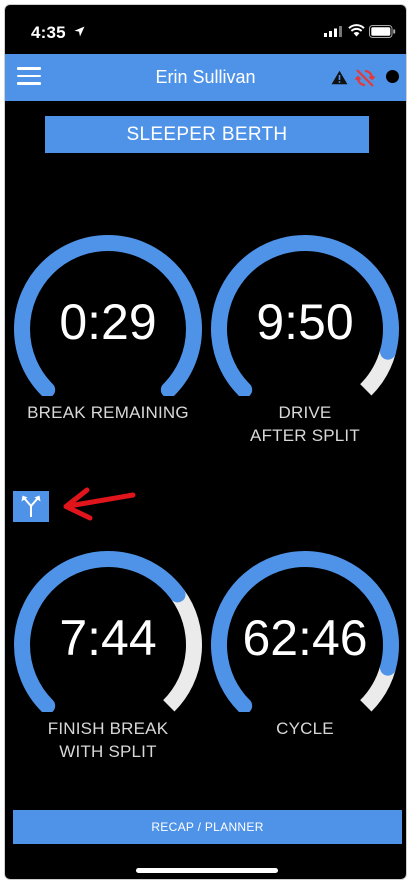 The image size is (411, 884). Describe the element at coordinates (305, 638) in the screenshot. I see `gauge-value: 62:46` at that location.